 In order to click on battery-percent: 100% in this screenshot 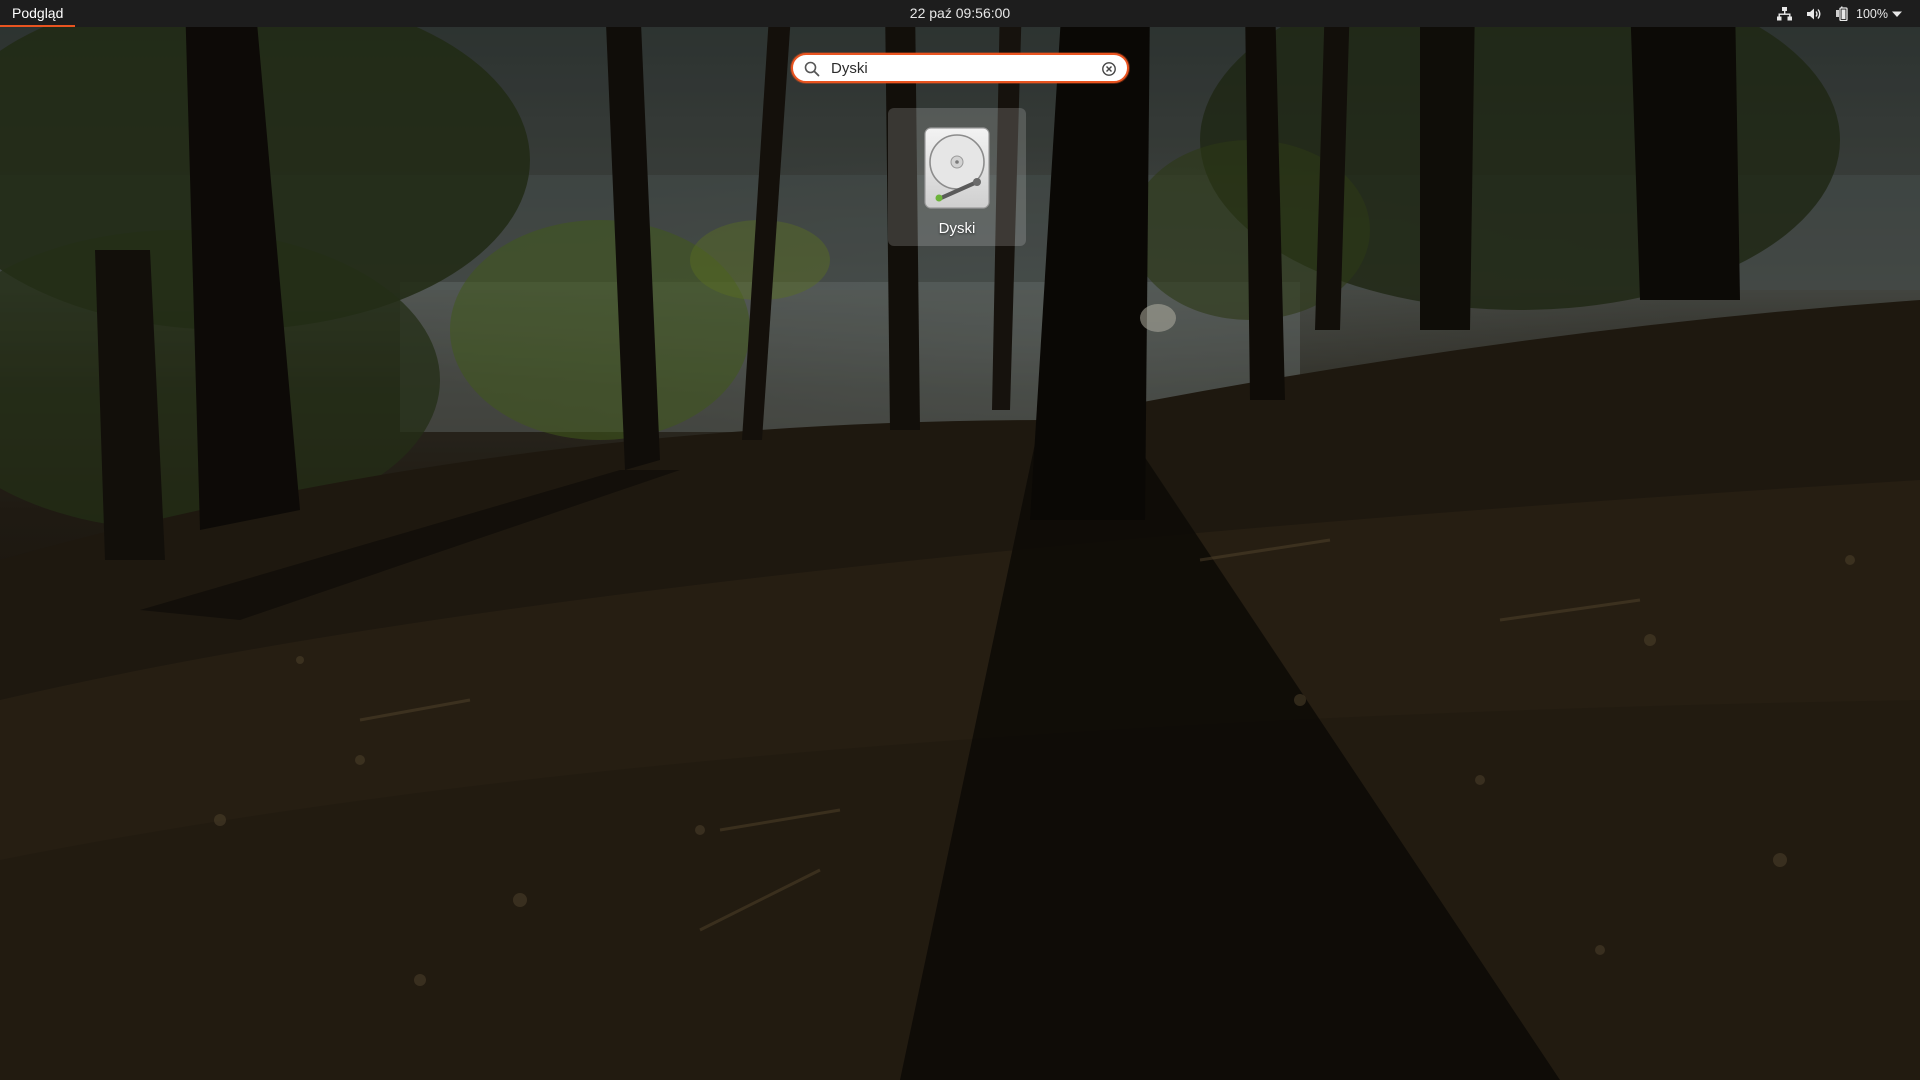, I will do `click(1872, 13)`.